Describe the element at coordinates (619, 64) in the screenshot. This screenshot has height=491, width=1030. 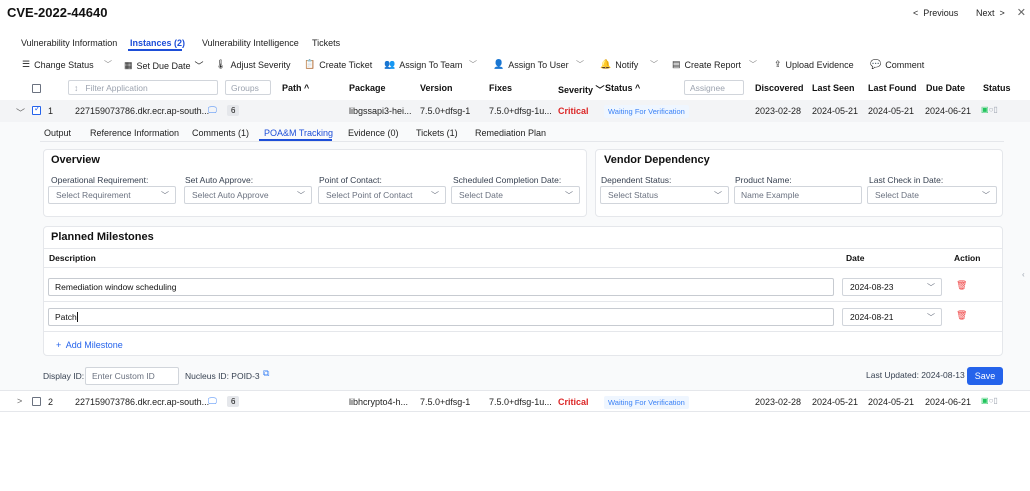
I see `notify-button: 🔔 Notify` at that location.